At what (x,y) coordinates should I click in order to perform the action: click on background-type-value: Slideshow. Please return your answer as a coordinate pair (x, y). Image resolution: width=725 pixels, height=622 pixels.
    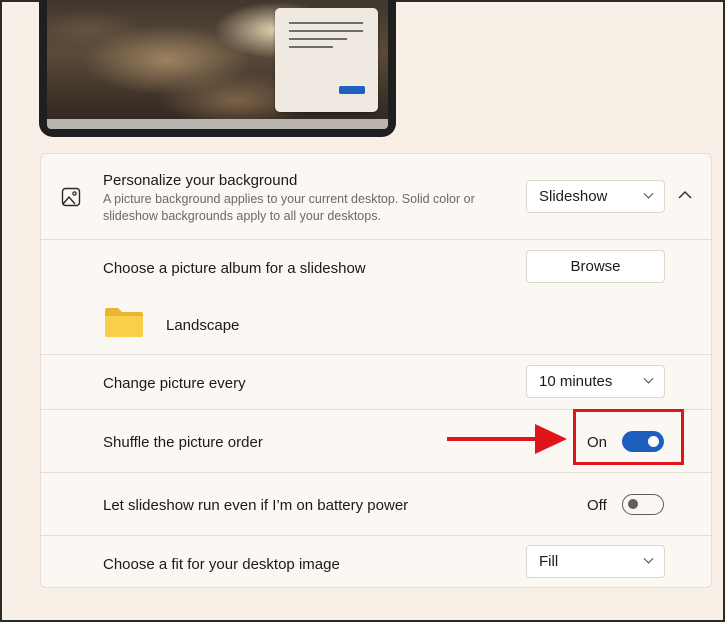
    Looking at the image, I should click on (573, 196).